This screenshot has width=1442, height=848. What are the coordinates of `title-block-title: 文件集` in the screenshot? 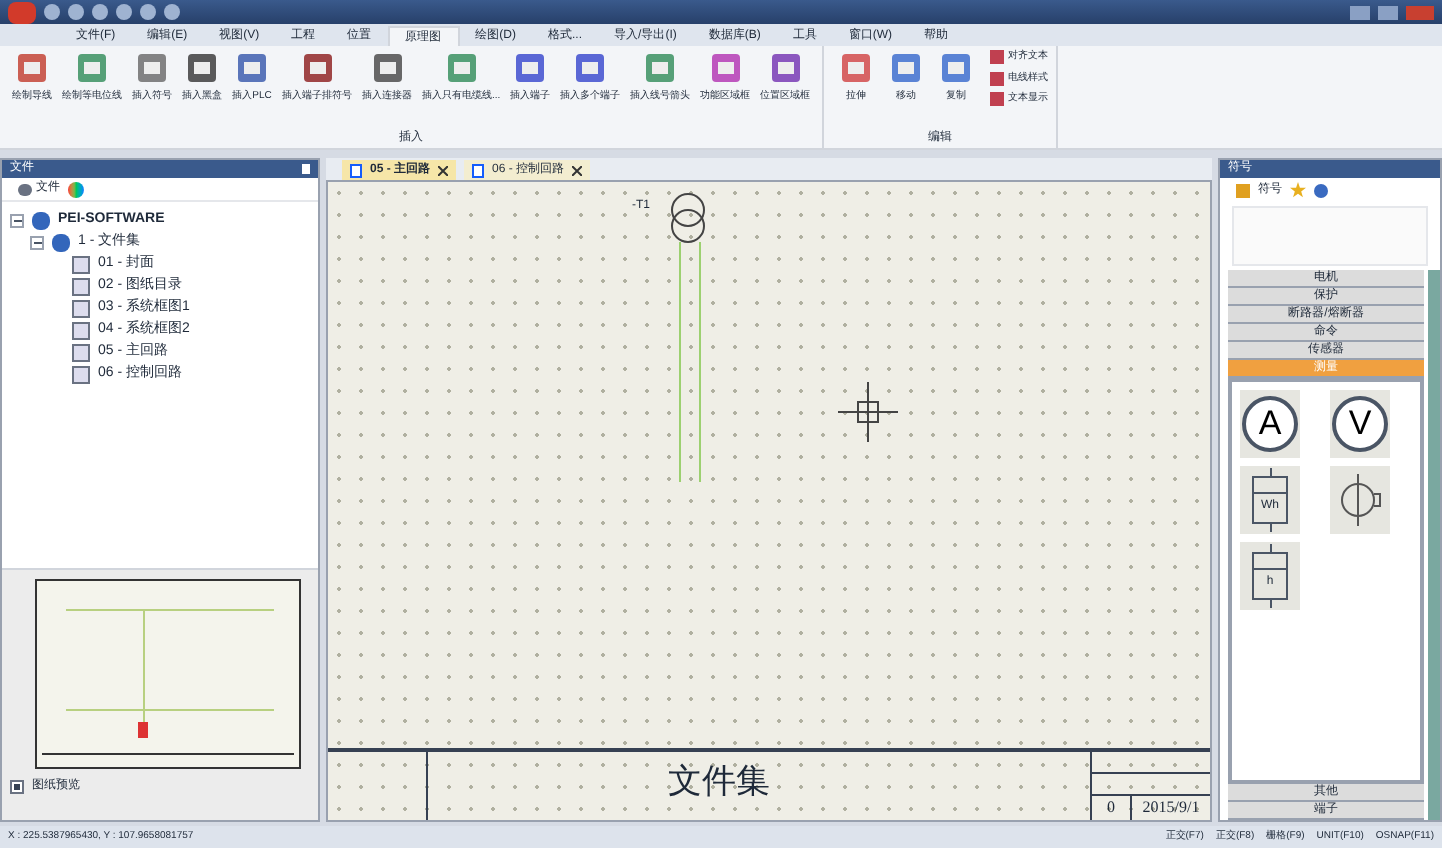 It's located at (719, 782).